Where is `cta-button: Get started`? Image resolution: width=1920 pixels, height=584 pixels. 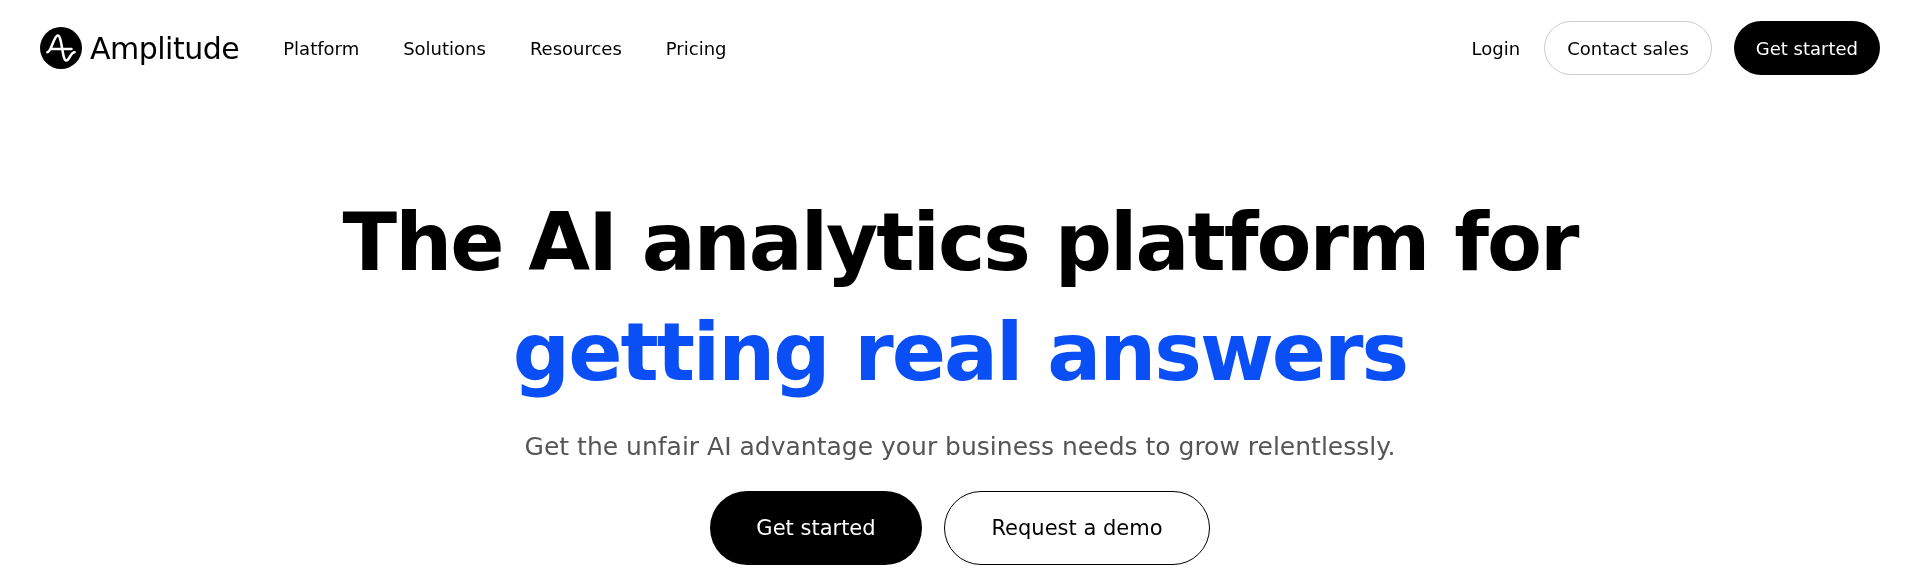 cta-button: Get started is located at coordinates (816, 528).